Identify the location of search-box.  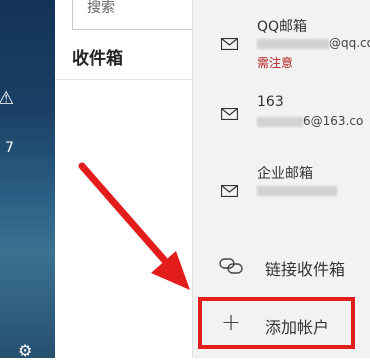
(132, 15).